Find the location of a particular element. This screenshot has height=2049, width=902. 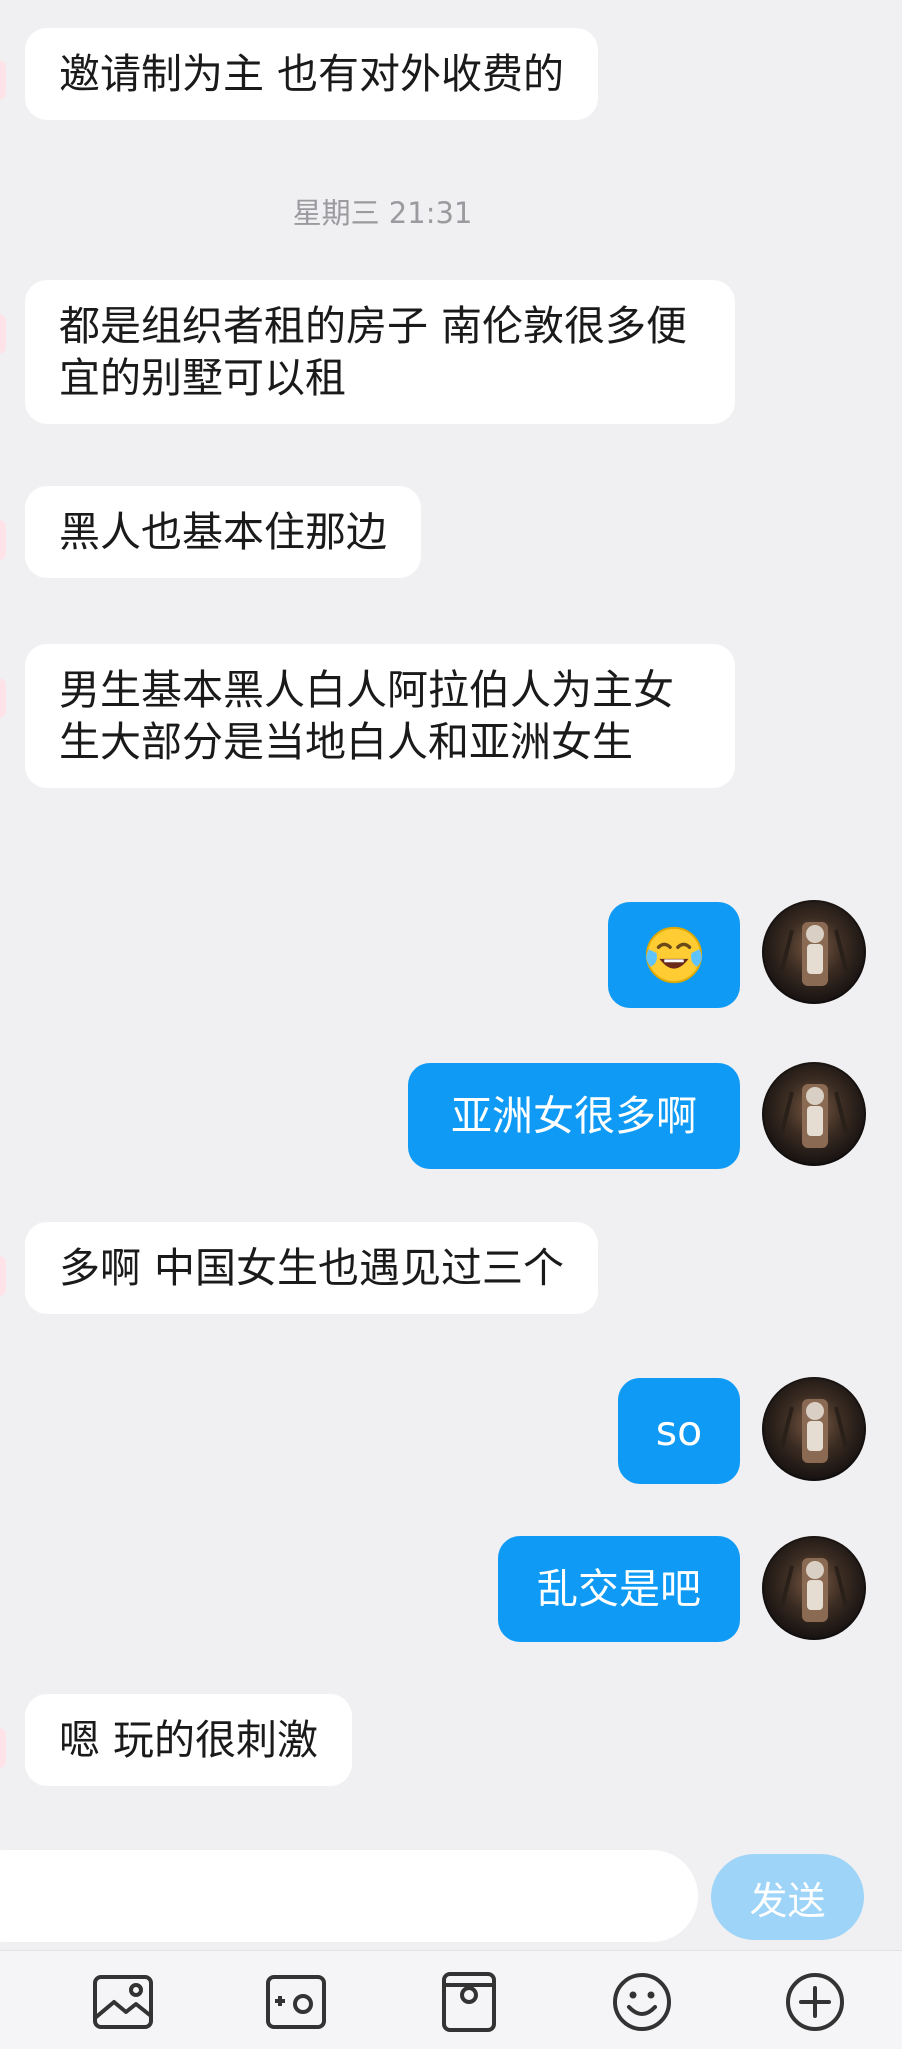

message-input-bar: 发送 is located at coordinates (451, 1895).